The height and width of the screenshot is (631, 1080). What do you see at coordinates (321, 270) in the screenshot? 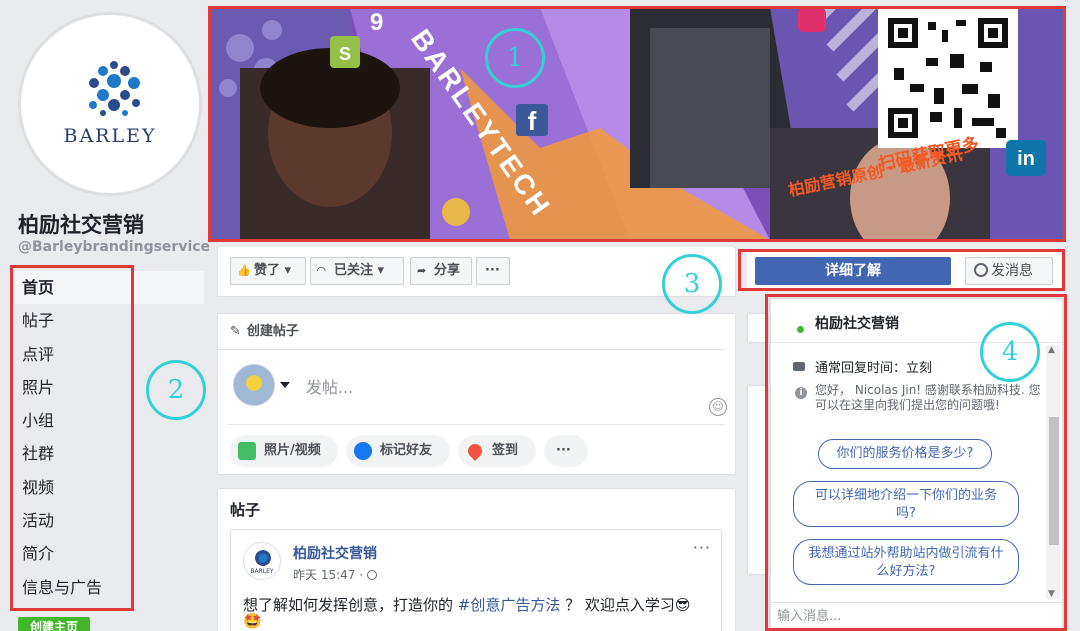
I see `rss-icon: ◠` at bounding box center [321, 270].